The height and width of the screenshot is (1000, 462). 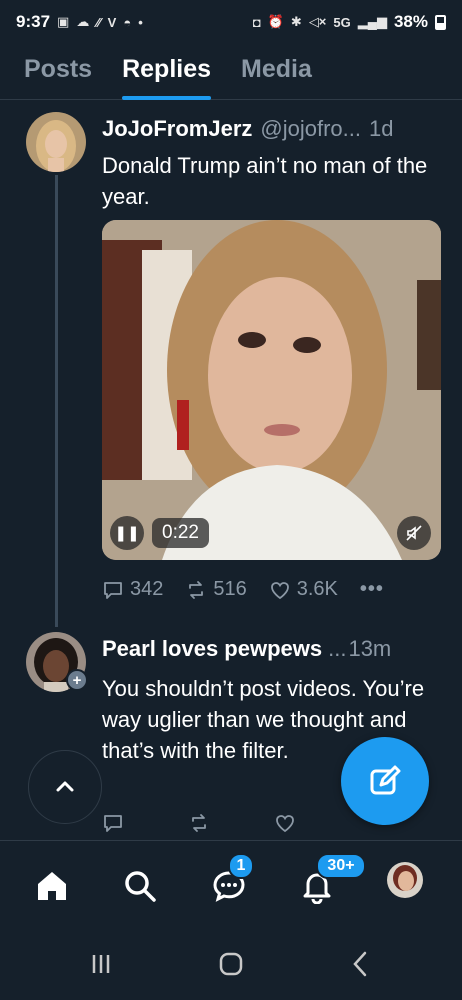 I want to click on repost-count: 516, so click(x=230, y=589).